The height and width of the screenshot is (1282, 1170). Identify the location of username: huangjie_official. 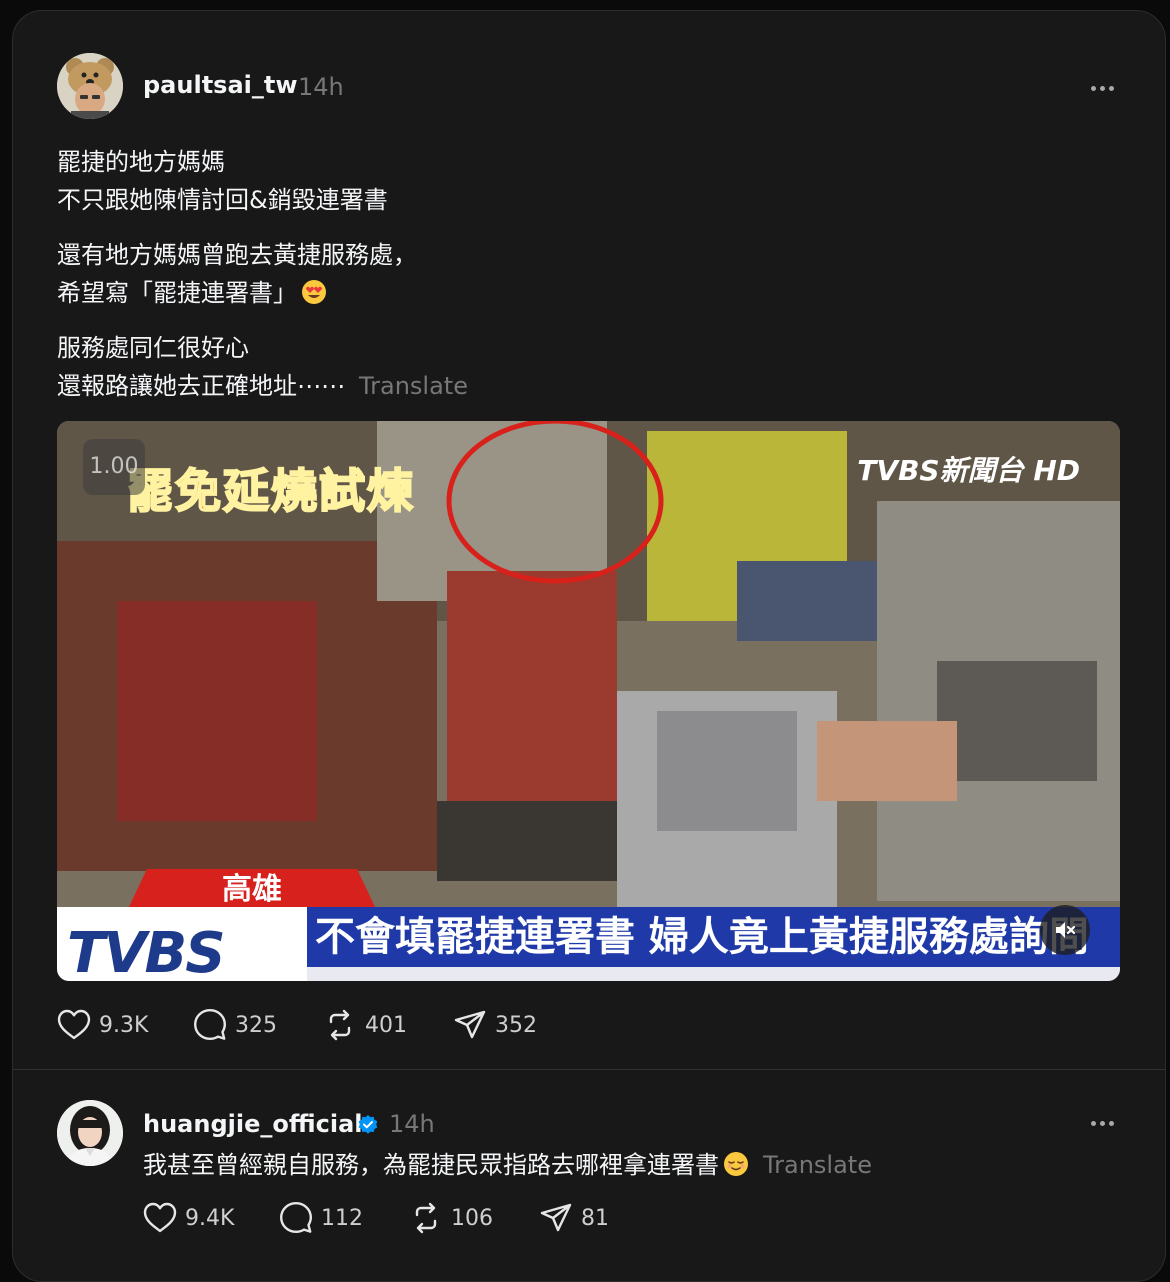
(253, 1124).